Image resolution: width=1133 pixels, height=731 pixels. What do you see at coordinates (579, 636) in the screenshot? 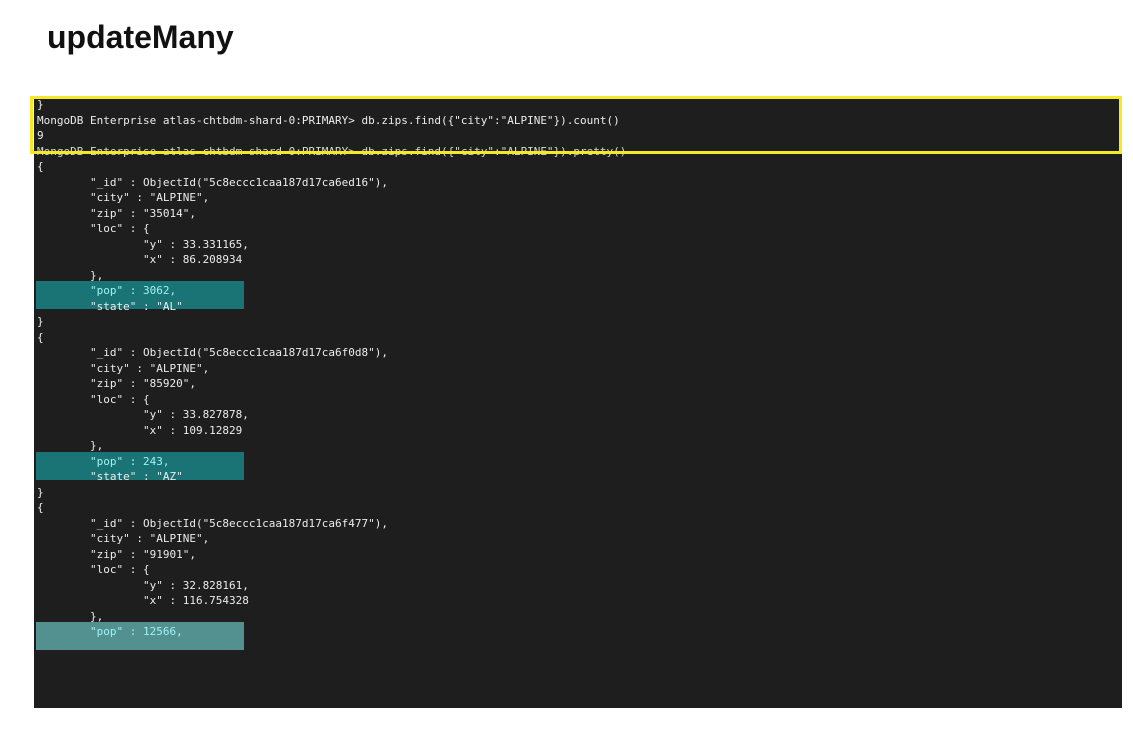
I see `terminal-line-pop-highlight: "pop" : 12566,` at bounding box center [579, 636].